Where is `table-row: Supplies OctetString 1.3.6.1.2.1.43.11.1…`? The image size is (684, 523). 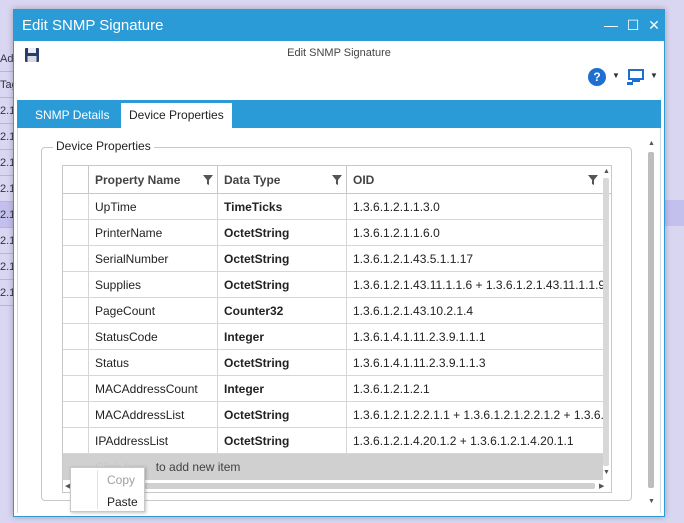 table-row: Supplies OctetString 1.3.6.1.2.1.43.11.1… is located at coordinates (333, 285).